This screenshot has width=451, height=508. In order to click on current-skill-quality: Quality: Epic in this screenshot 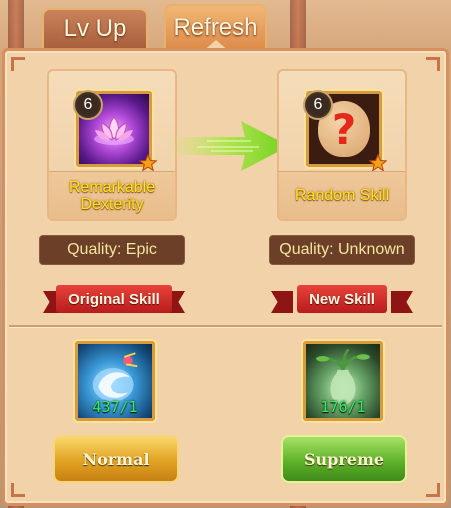, I will do `click(112, 250)`.